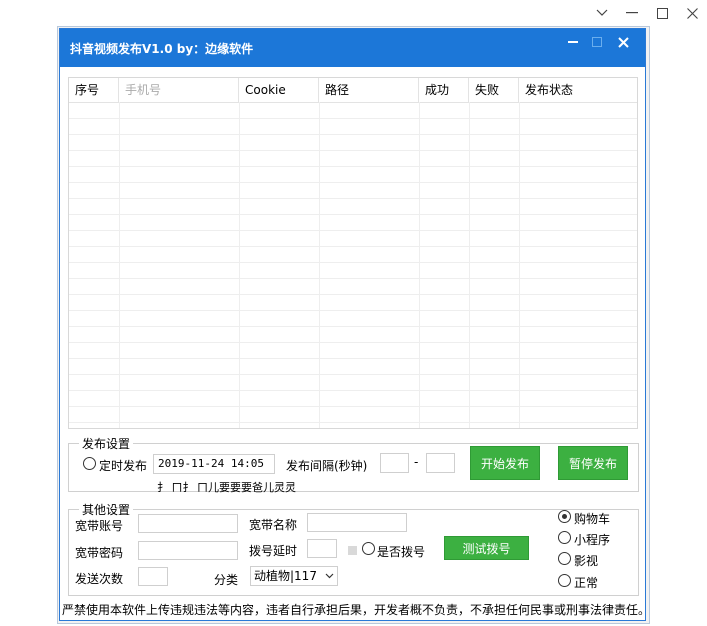 Image resolution: width=707 pixels, height=626 pixels. I want to click on app-maximize-button, so click(597, 42).